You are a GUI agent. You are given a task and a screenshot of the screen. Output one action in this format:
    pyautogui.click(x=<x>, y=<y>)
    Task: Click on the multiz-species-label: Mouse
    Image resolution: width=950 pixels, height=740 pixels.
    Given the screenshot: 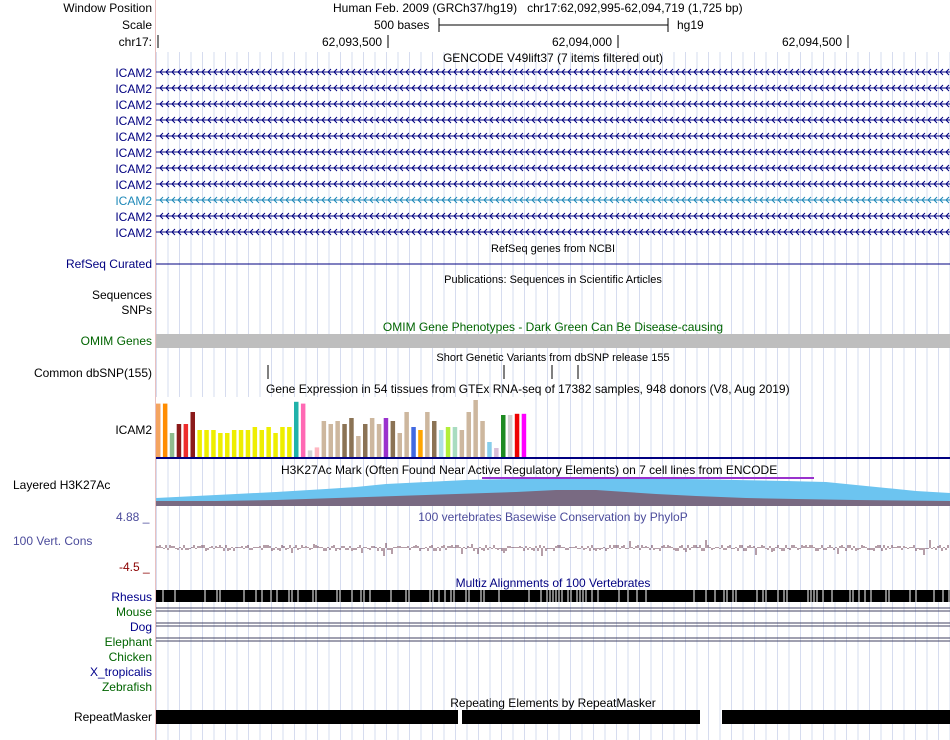 What is the action you would take?
    pyautogui.click(x=76, y=612)
    